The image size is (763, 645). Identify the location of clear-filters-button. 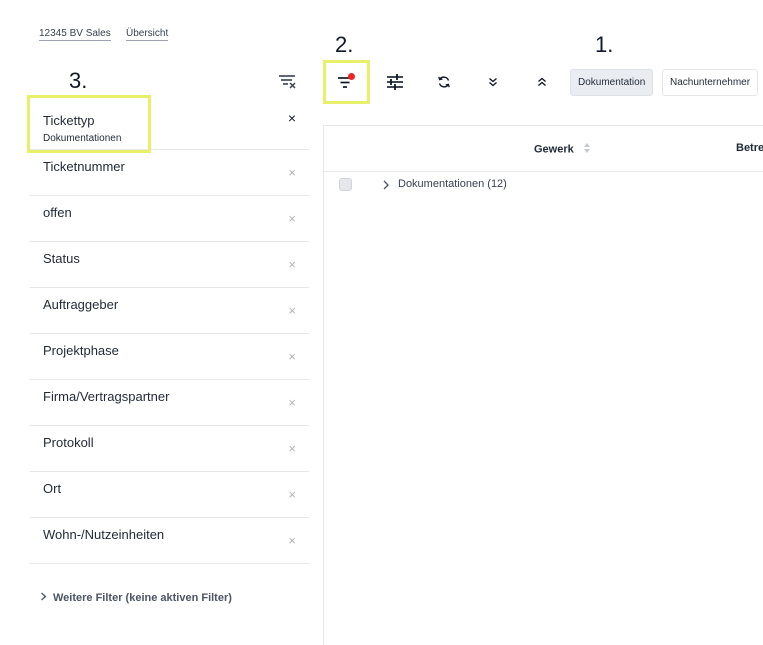
(287, 82).